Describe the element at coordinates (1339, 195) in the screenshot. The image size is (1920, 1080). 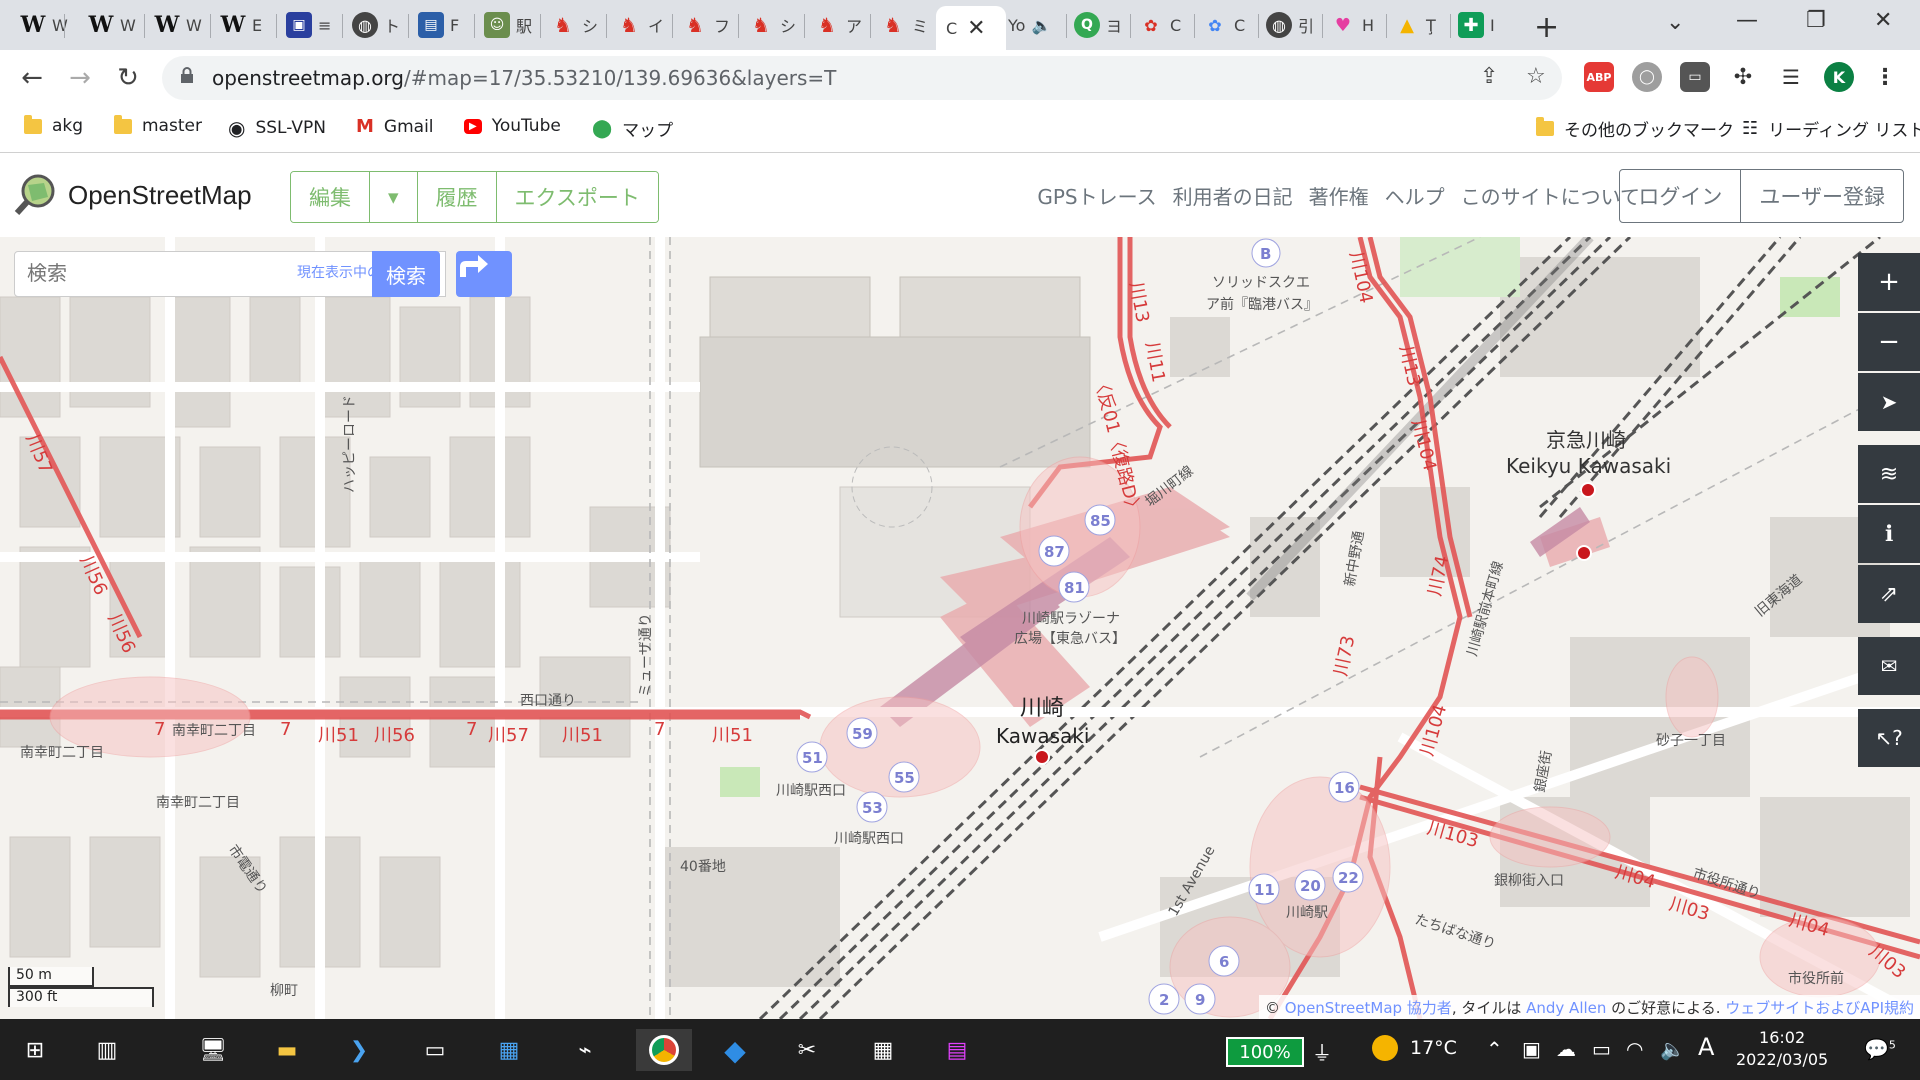
I see `nav-copyright: 著作権` at that location.